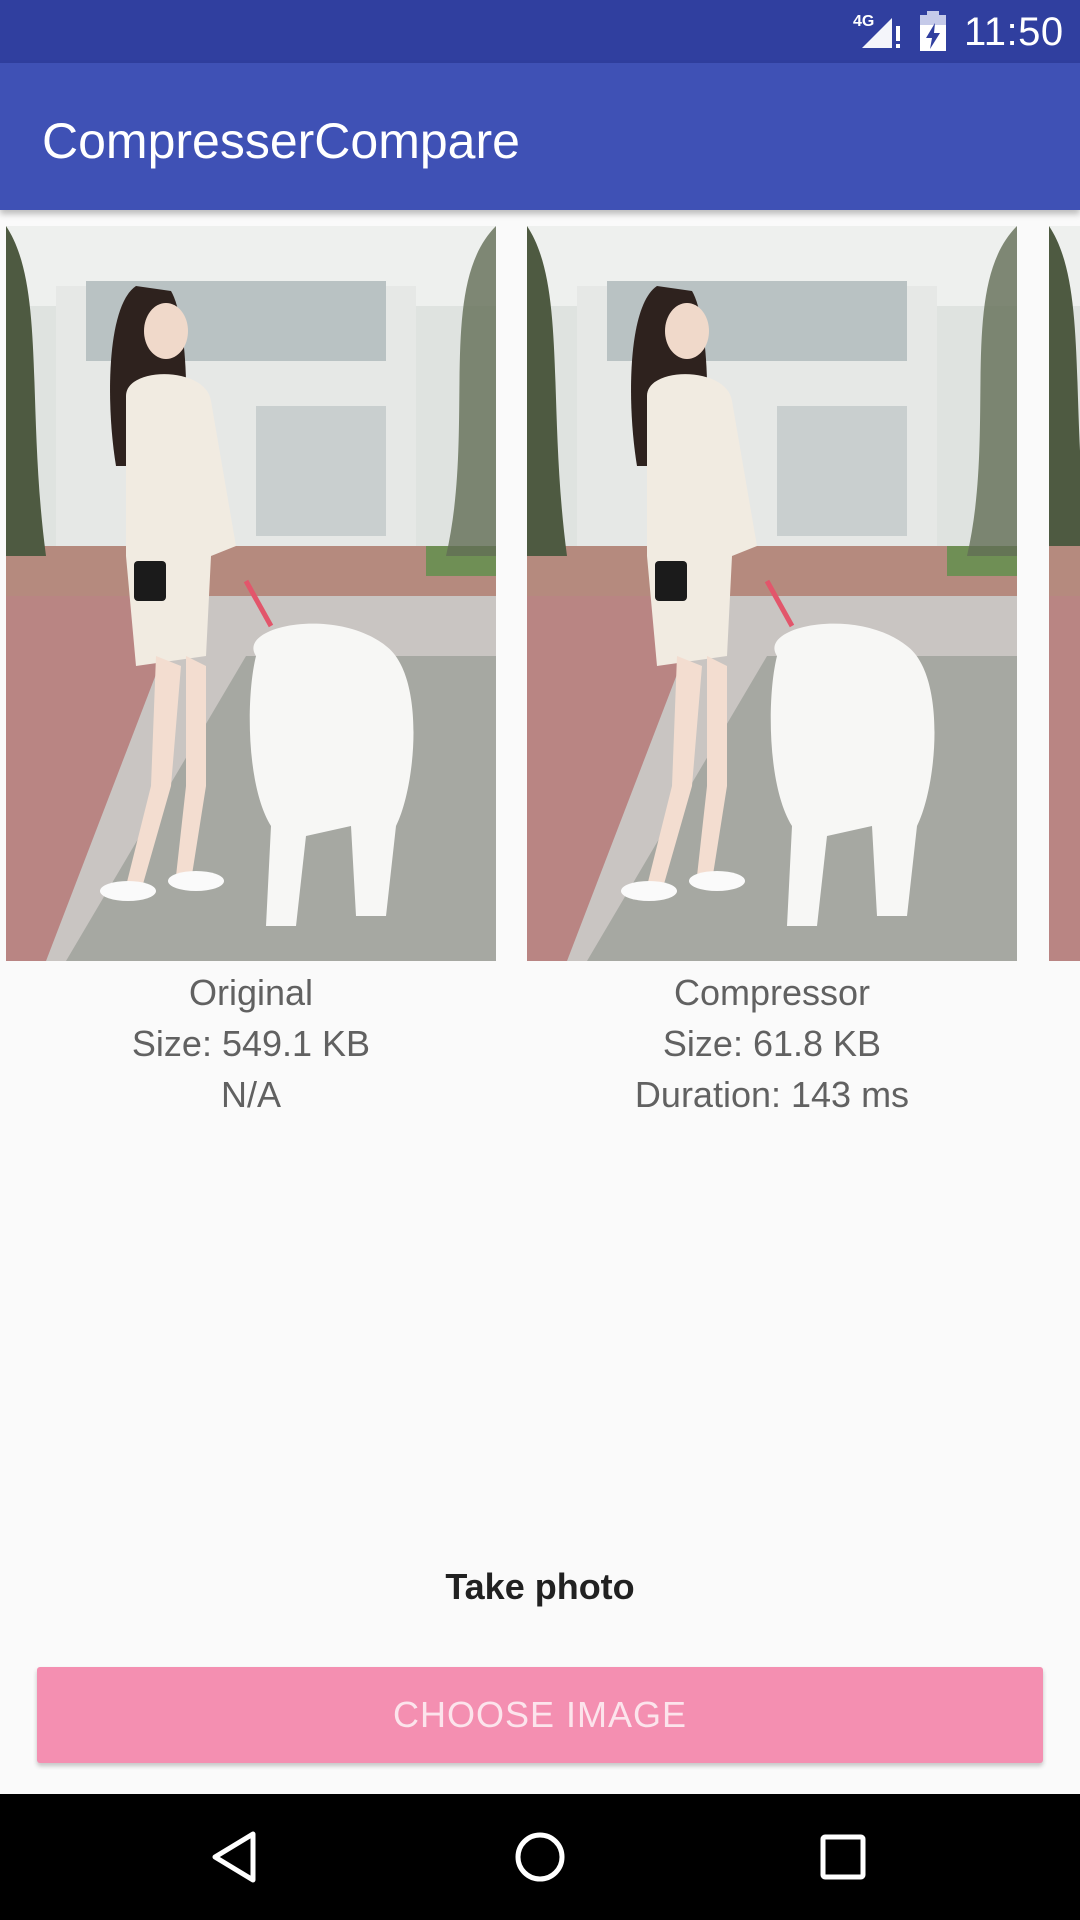 The height and width of the screenshot is (1920, 1080). I want to click on original-size: Size: 549.1 KB, so click(251, 1043).